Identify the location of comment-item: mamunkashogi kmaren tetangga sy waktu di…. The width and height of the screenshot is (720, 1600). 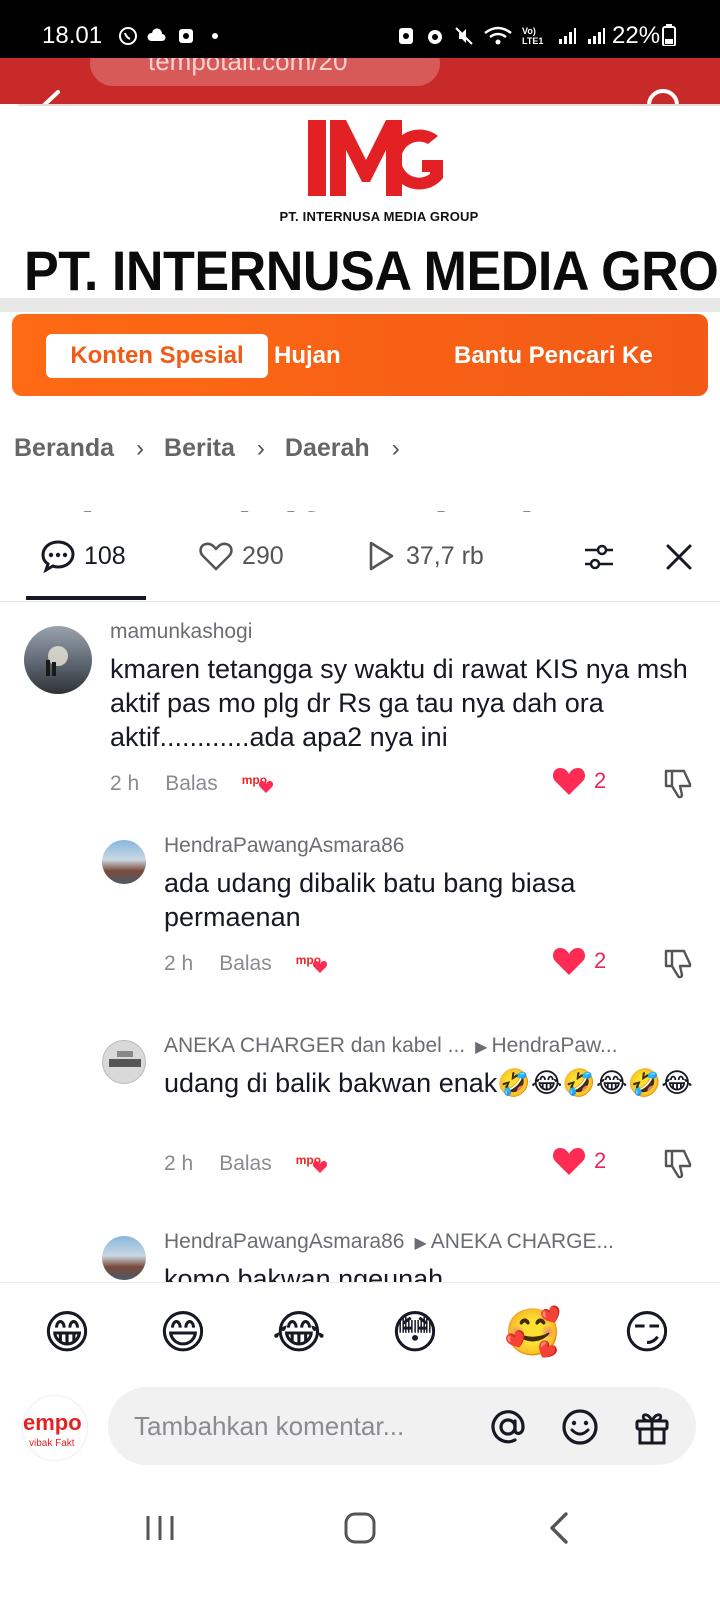
(360, 710).